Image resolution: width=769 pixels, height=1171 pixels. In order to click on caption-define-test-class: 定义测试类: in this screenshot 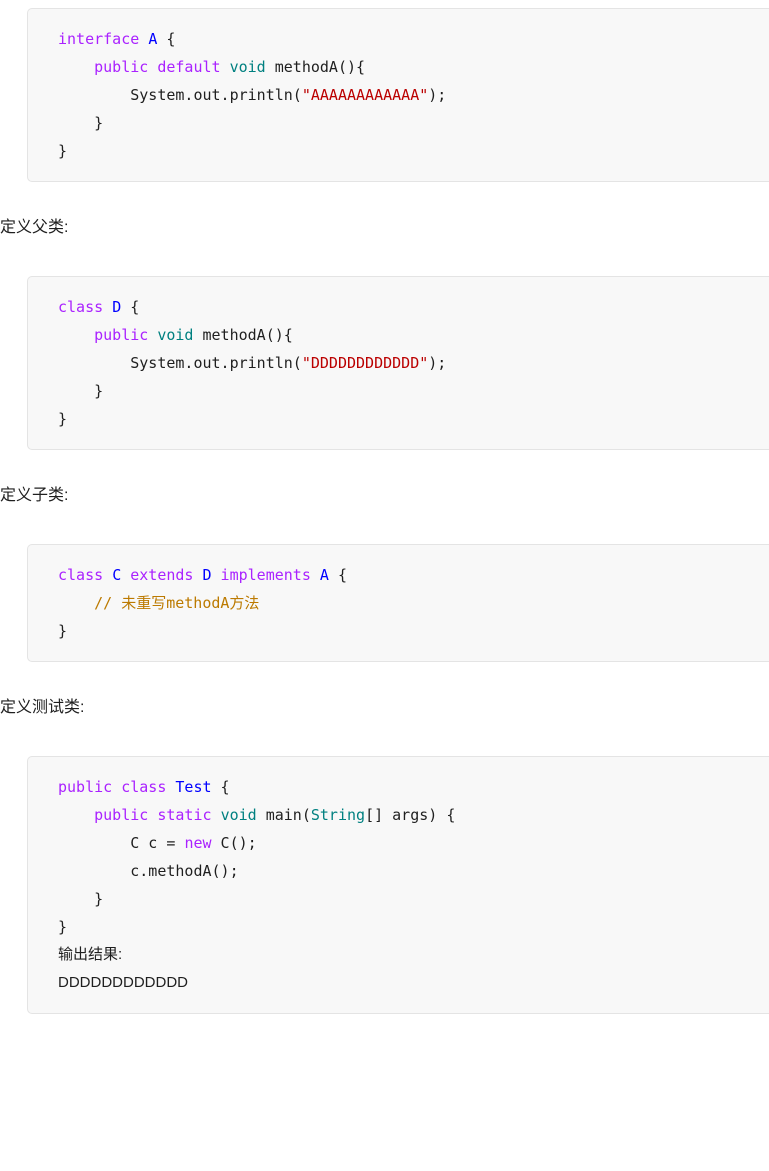, I will do `click(42, 707)`.